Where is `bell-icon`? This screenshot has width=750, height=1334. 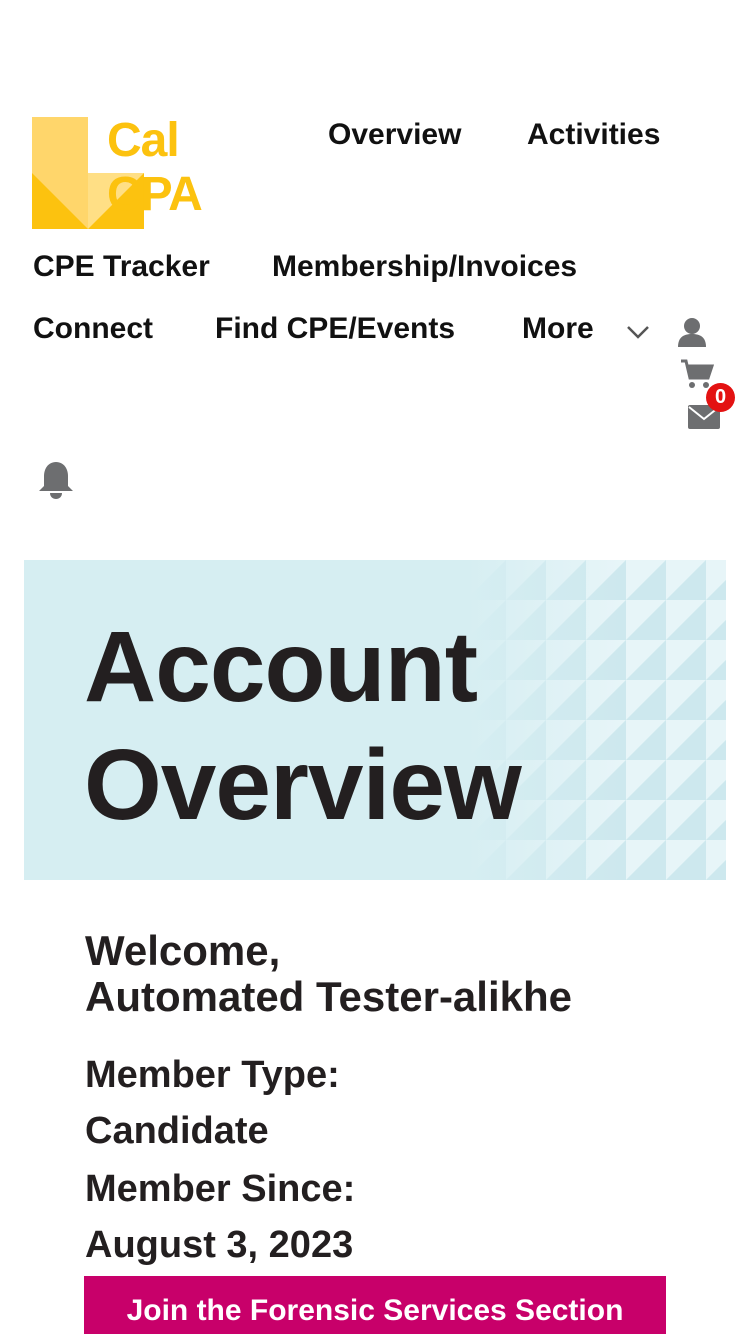 bell-icon is located at coordinates (56, 480).